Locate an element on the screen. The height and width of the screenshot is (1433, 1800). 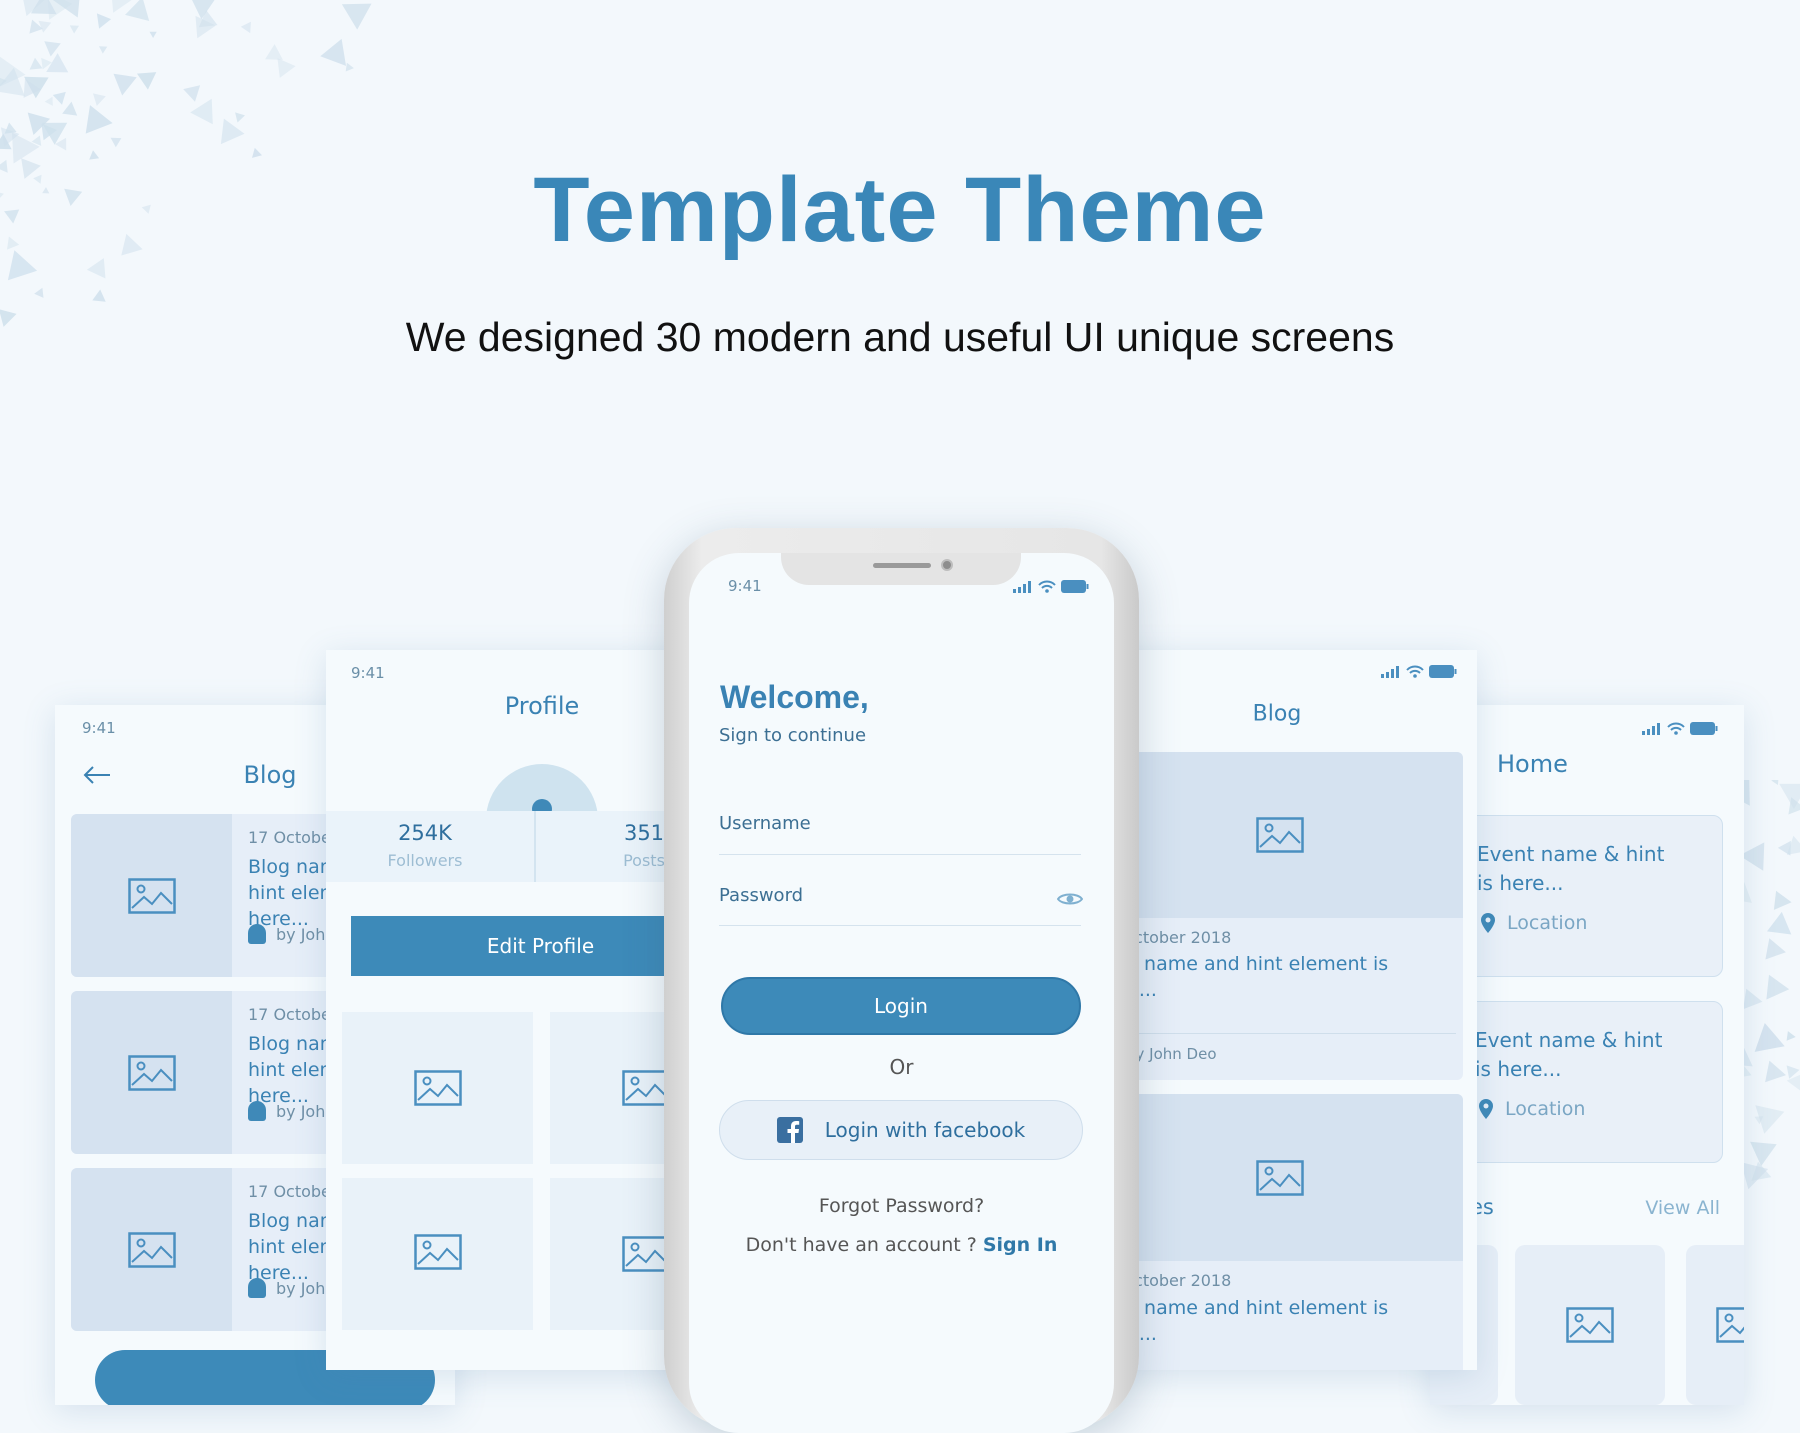
forgot-password-link: Forgot Password? is located at coordinates (901, 1206).